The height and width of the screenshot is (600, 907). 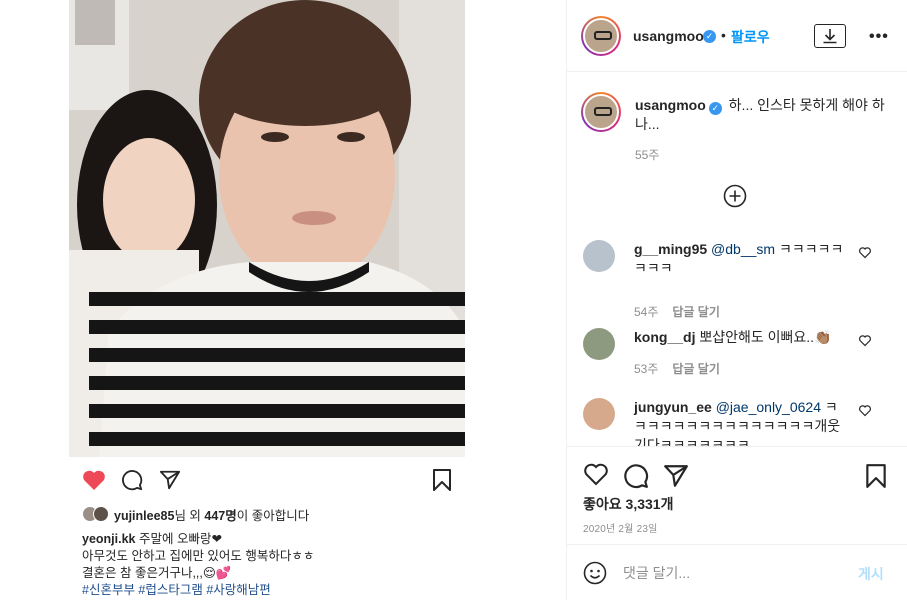 I want to click on commenter-username: g__ming95, so click(x=670, y=249).